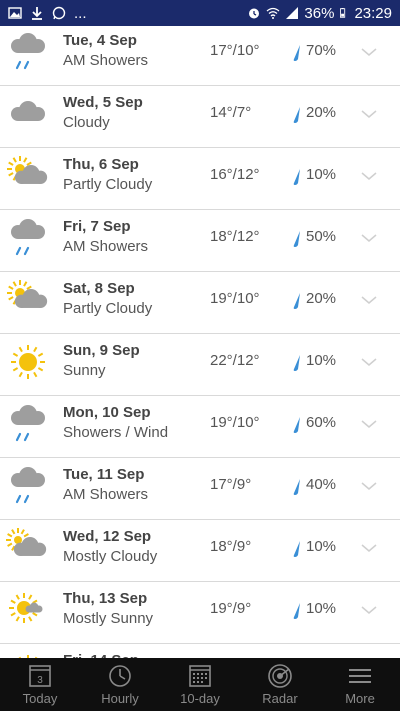  Describe the element at coordinates (231, 484) in the screenshot. I see `forecast-temp: 17°/9°` at that location.